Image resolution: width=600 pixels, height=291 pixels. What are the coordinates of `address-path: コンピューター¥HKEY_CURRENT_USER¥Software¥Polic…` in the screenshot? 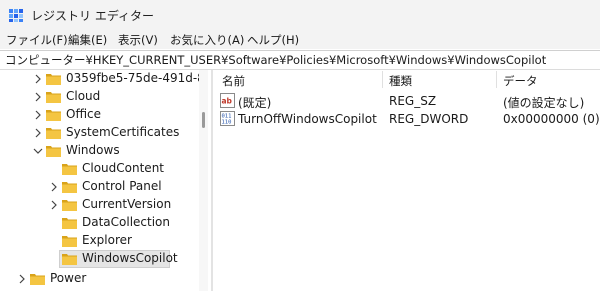 It's located at (275, 60).